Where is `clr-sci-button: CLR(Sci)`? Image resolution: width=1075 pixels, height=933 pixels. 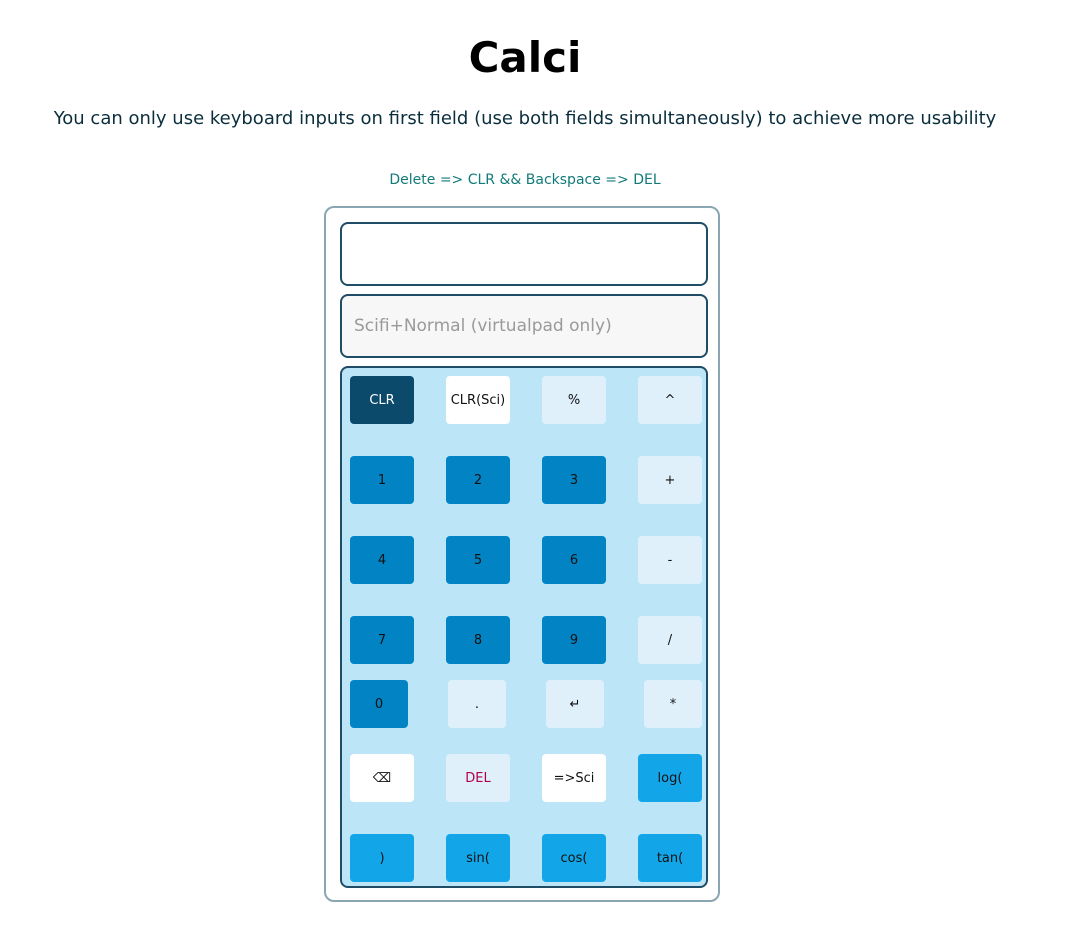
clr-sci-button: CLR(Sci) is located at coordinates (478, 400).